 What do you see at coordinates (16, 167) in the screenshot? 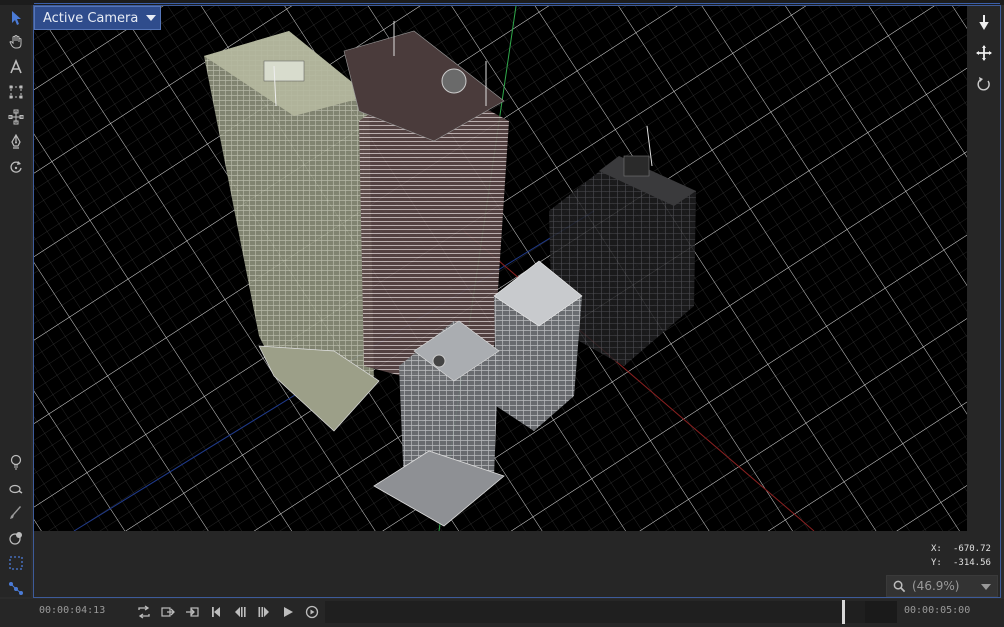
I see `rotate-tool-icon` at bounding box center [16, 167].